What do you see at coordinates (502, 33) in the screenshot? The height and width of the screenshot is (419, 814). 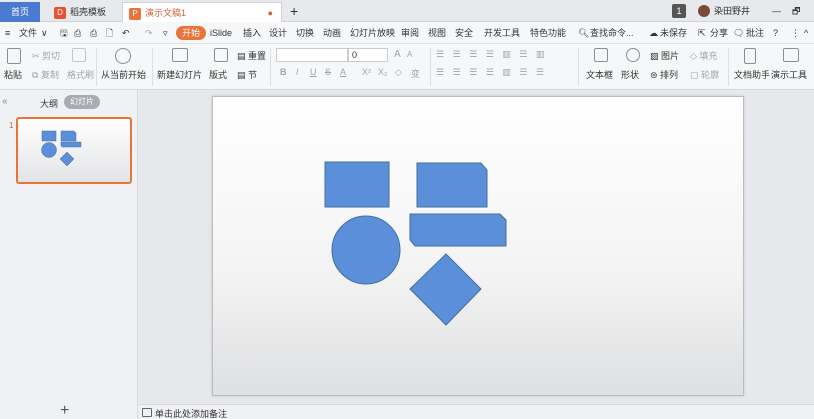 I see `menu-developer: 开发工具` at bounding box center [502, 33].